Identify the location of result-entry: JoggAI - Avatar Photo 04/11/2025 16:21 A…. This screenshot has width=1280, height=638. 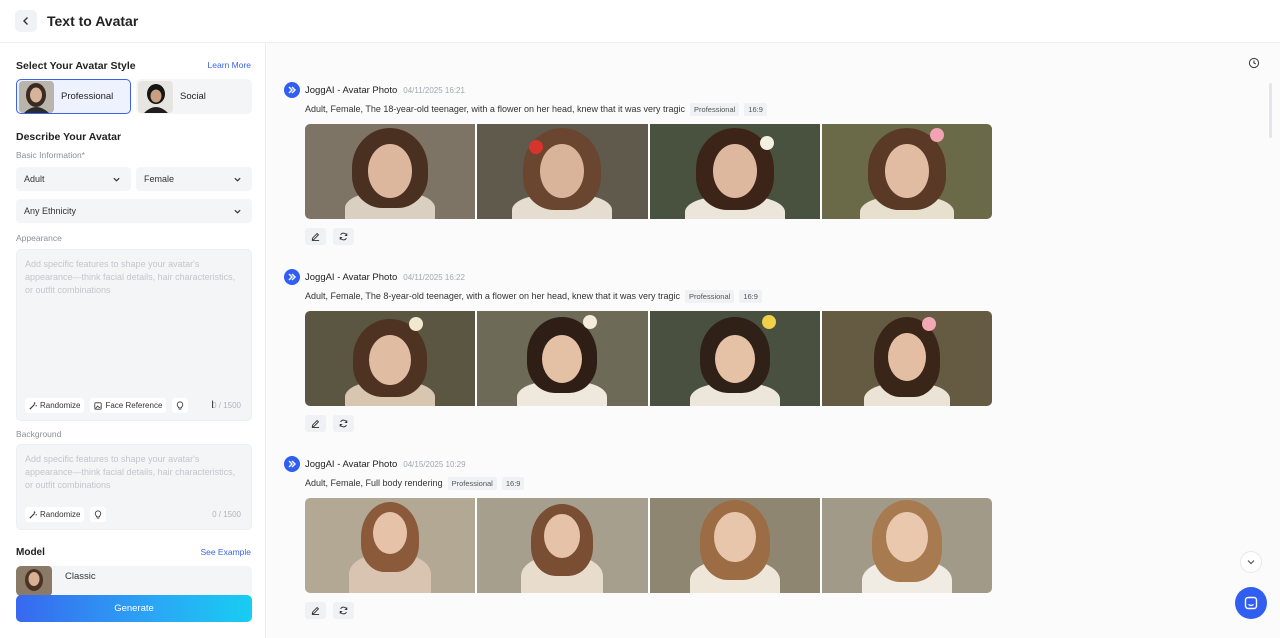
(644, 163).